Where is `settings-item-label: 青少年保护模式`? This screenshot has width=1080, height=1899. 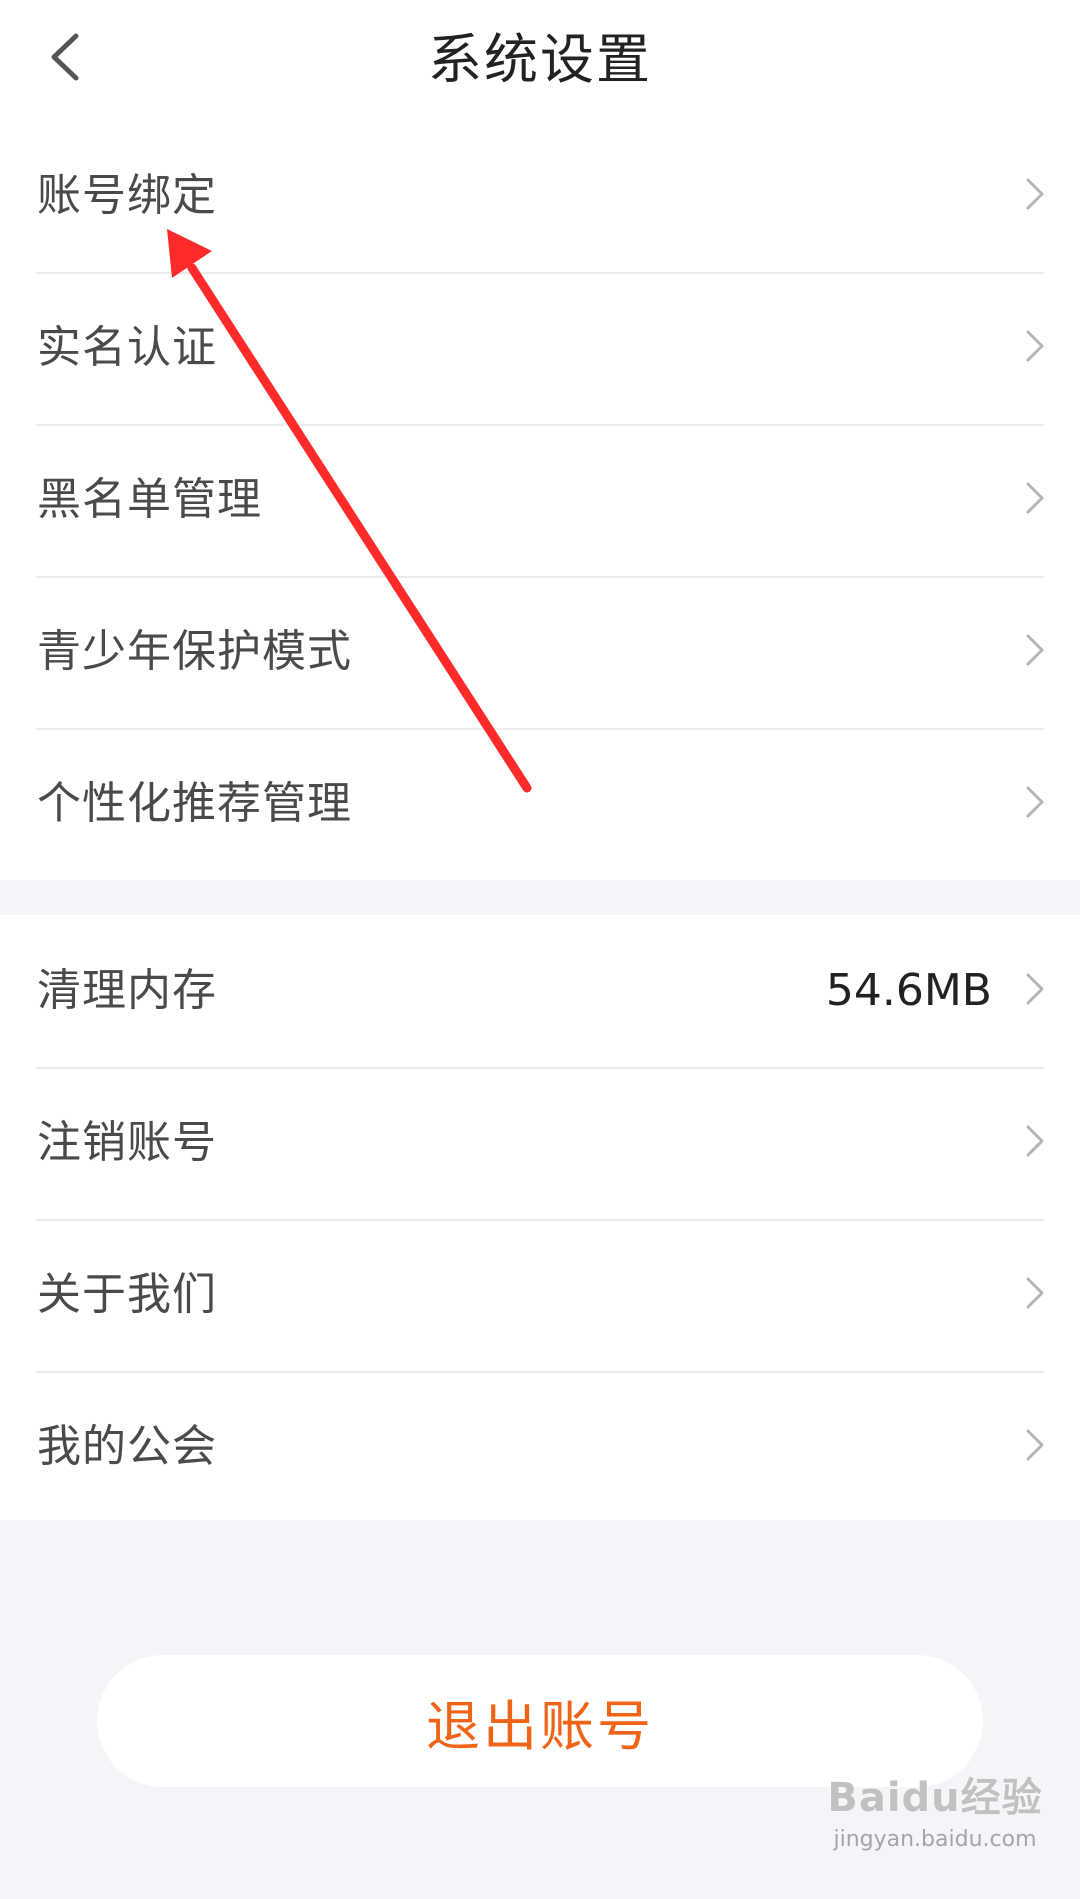
settings-item-label: 青少年保护模式 is located at coordinates (194, 651).